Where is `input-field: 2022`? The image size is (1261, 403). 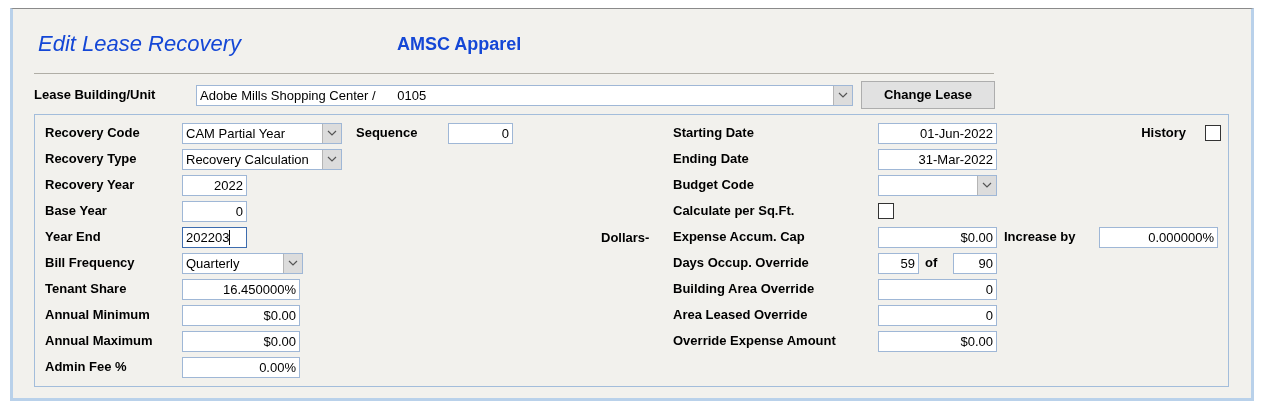 input-field: 2022 is located at coordinates (214, 185).